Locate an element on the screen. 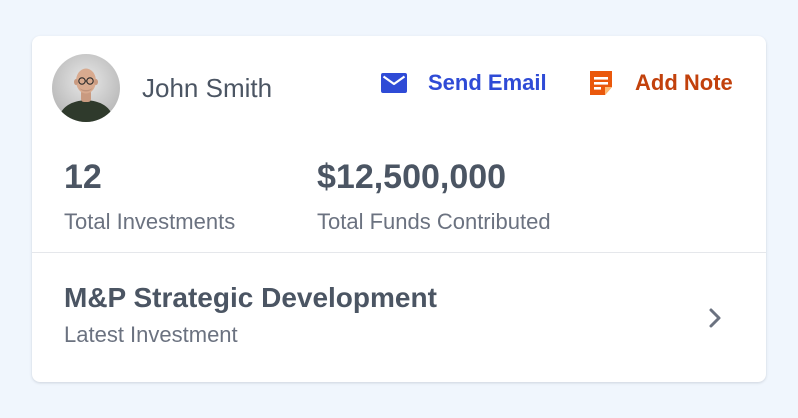 This screenshot has height=418, width=798. send-email-label: Send Email is located at coordinates (487, 82).